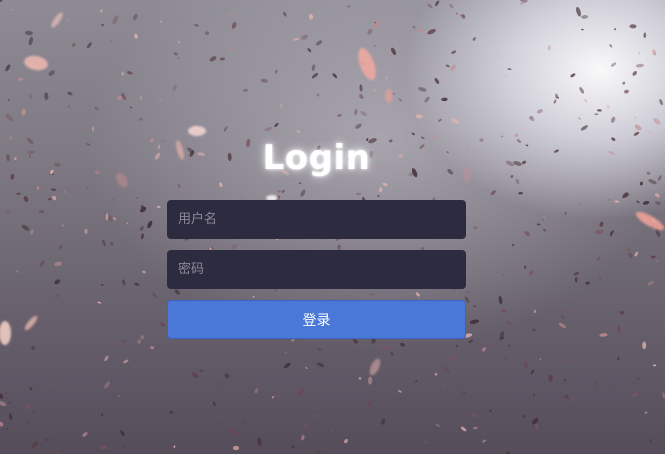 This screenshot has width=665, height=454. I want to click on login-form: 登录, so click(316, 269).